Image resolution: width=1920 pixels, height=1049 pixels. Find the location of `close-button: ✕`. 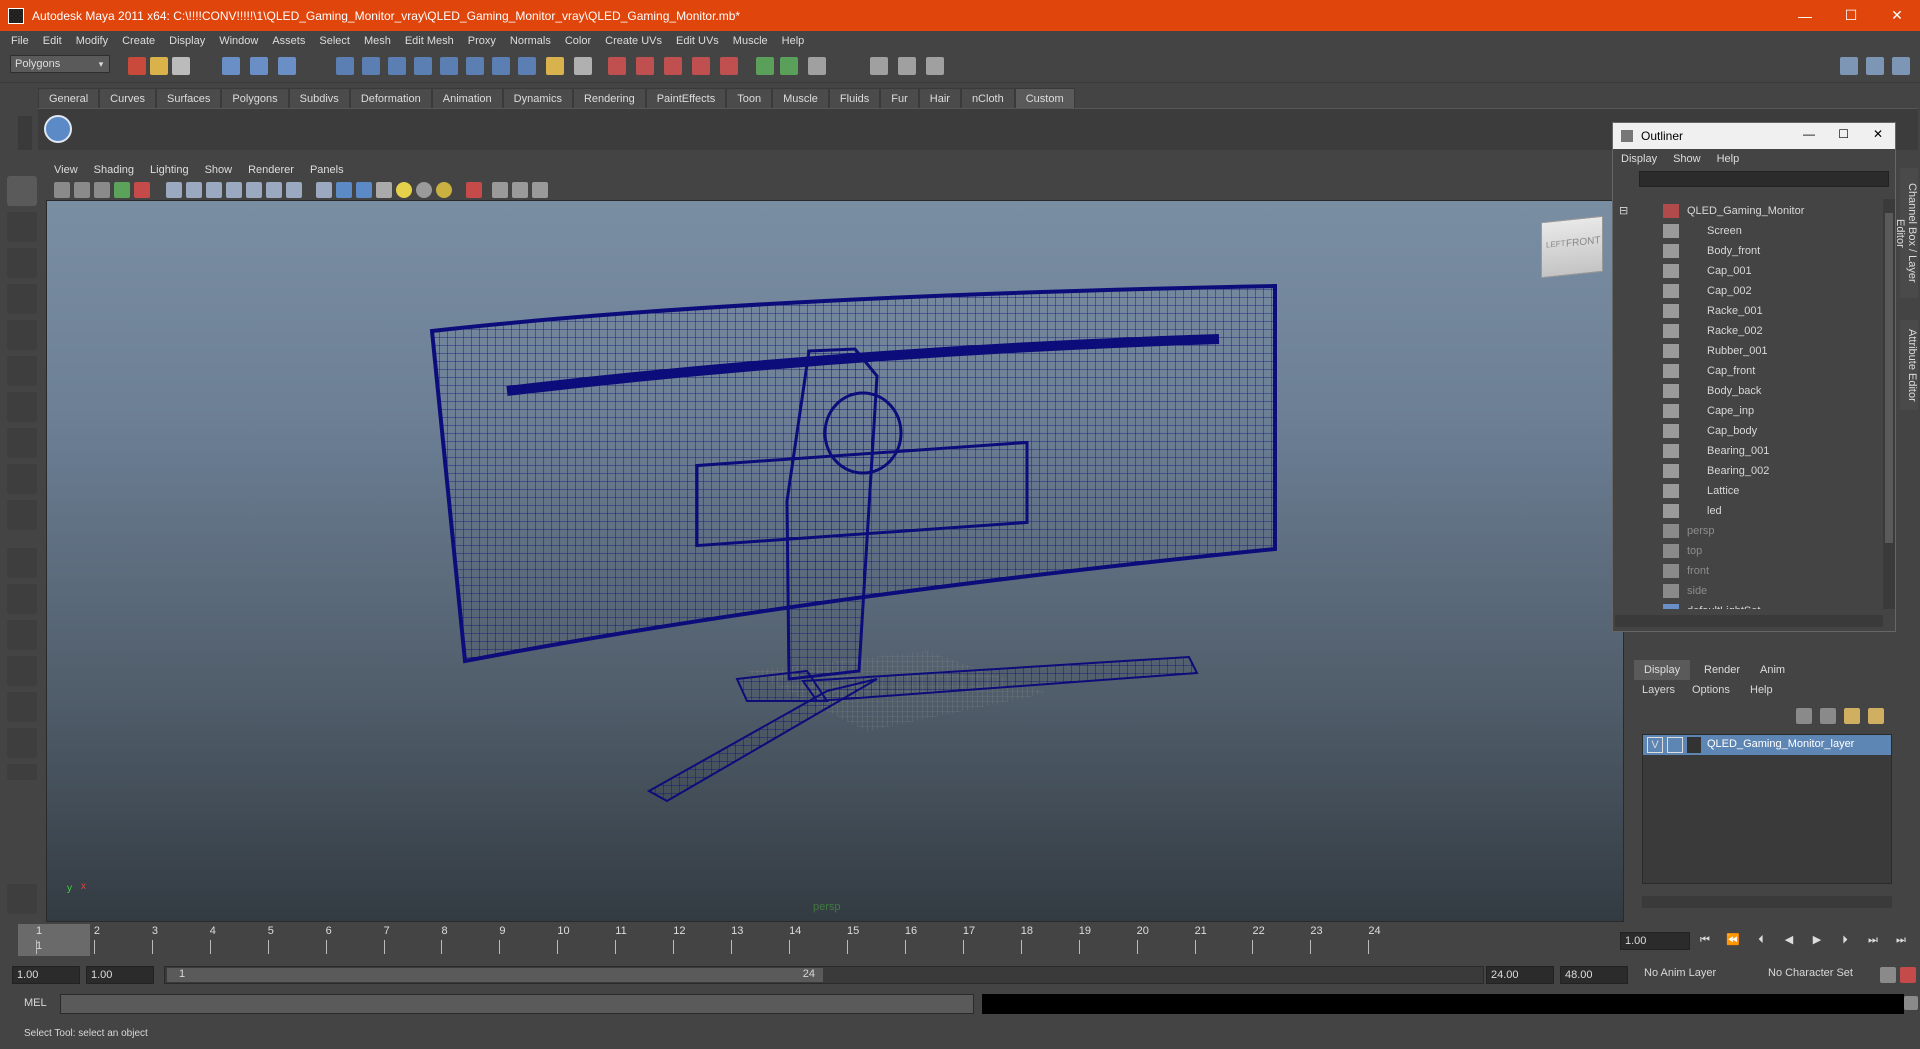

close-button: ✕ is located at coordinates (1897, 15).